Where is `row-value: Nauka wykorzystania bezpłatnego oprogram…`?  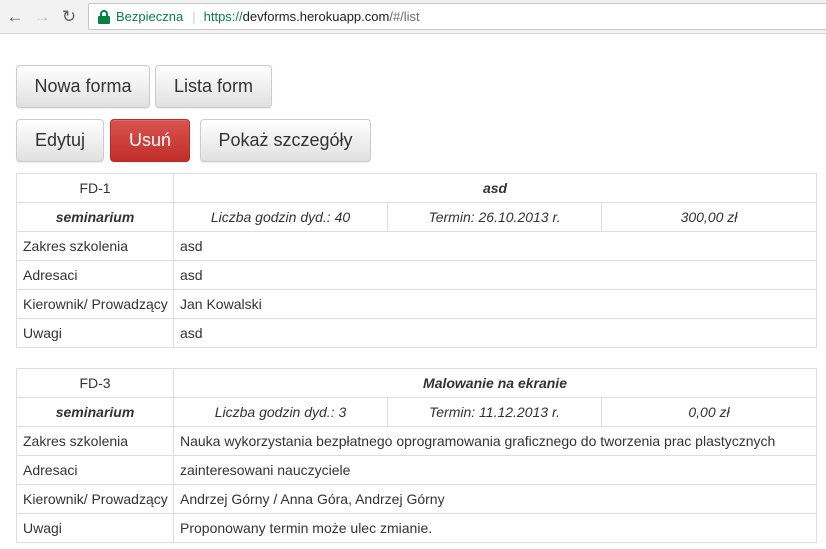 row-value: Nauka wykorzystania bezpłatnego oprogram… is located at coordinates (495, 441).